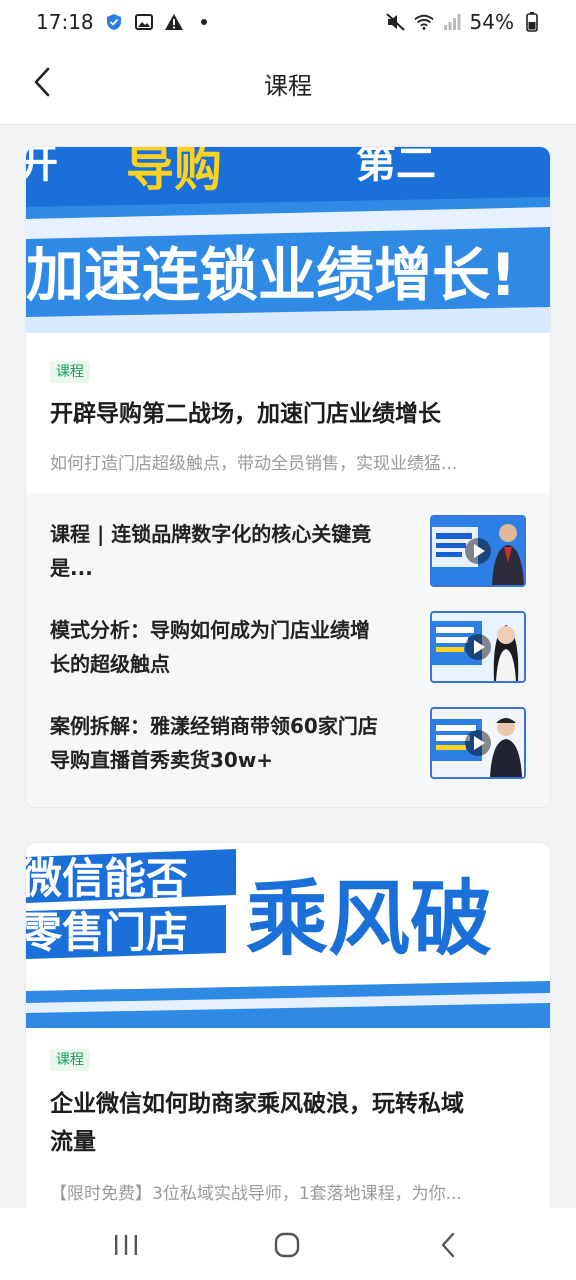  Describe the element at coordinates (204, 22) in the screenshot. I see `notification-dot-icon` at that location.